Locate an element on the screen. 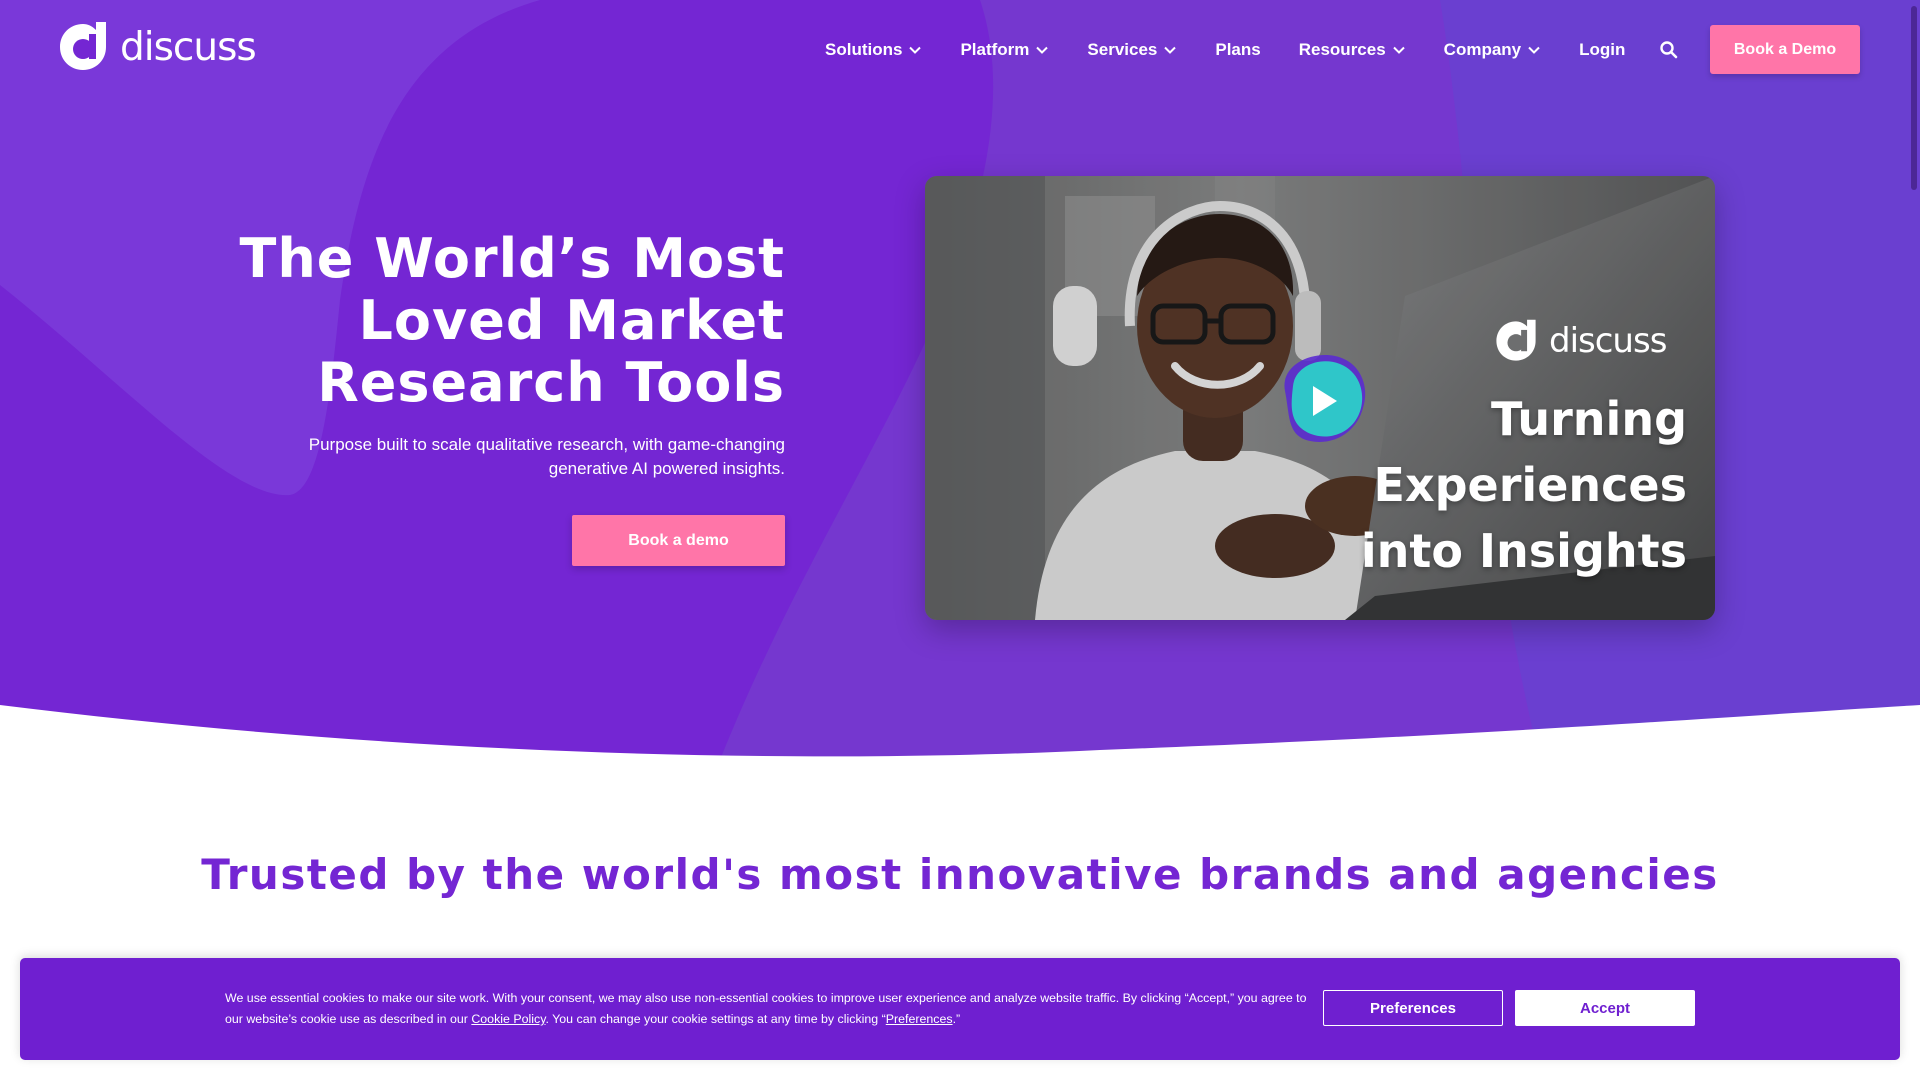 The image size is (1920, 1080). book-demo-nav-button: Book a Demo is located at coordinates (1785, 49).